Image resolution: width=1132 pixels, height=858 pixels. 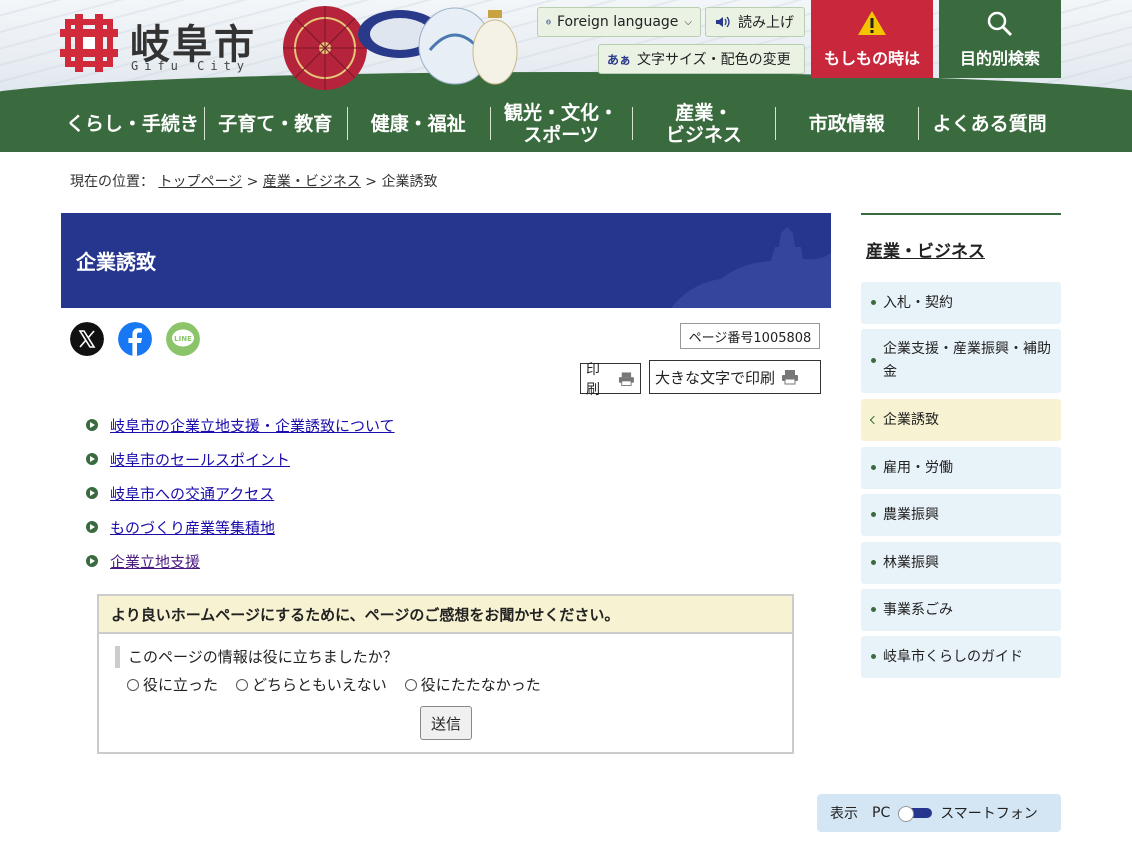 I want to click on nav-item-label: 観光・文化・ スポーツ, so click(x=561, y=123).